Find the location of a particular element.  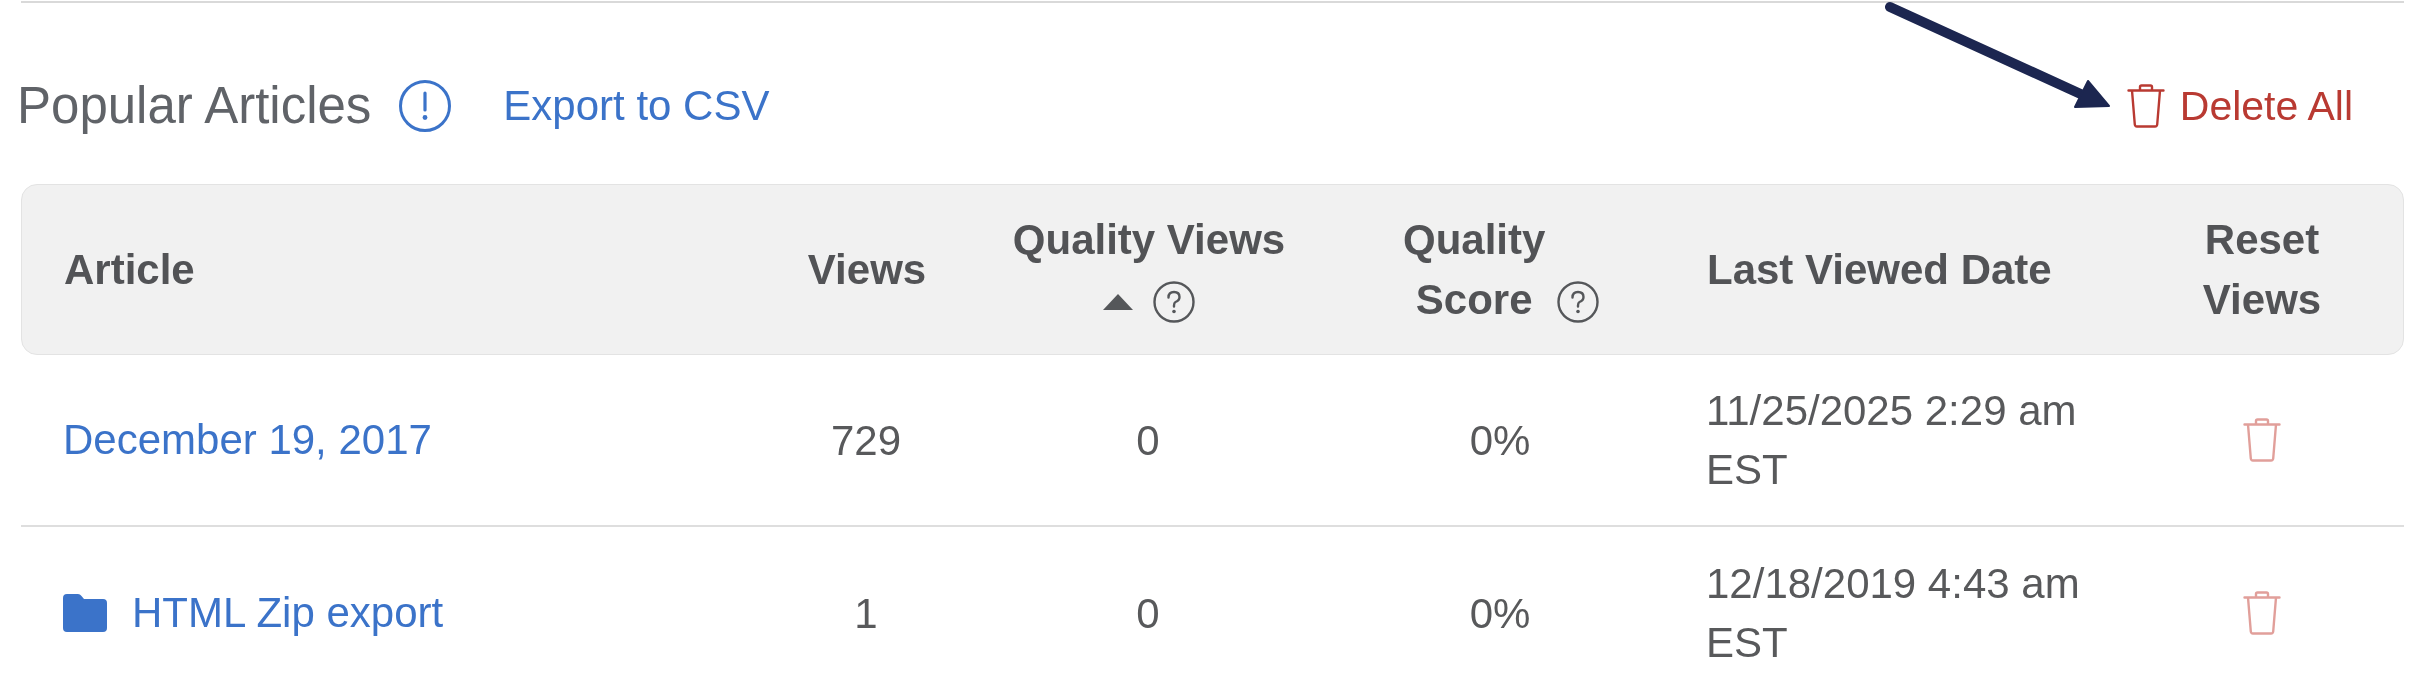

column-header: Last Viewed Date is located at coordinates (1879, 269).